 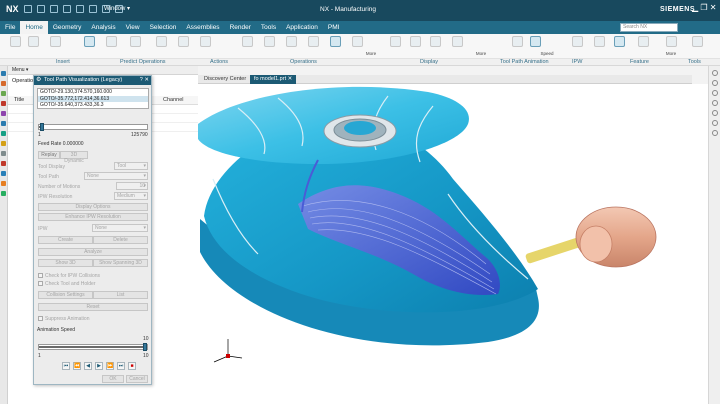 What do you see at coordinates (133, 27) in the screenshot?
I see `menu-view: View` at bounding box center [133, 27].